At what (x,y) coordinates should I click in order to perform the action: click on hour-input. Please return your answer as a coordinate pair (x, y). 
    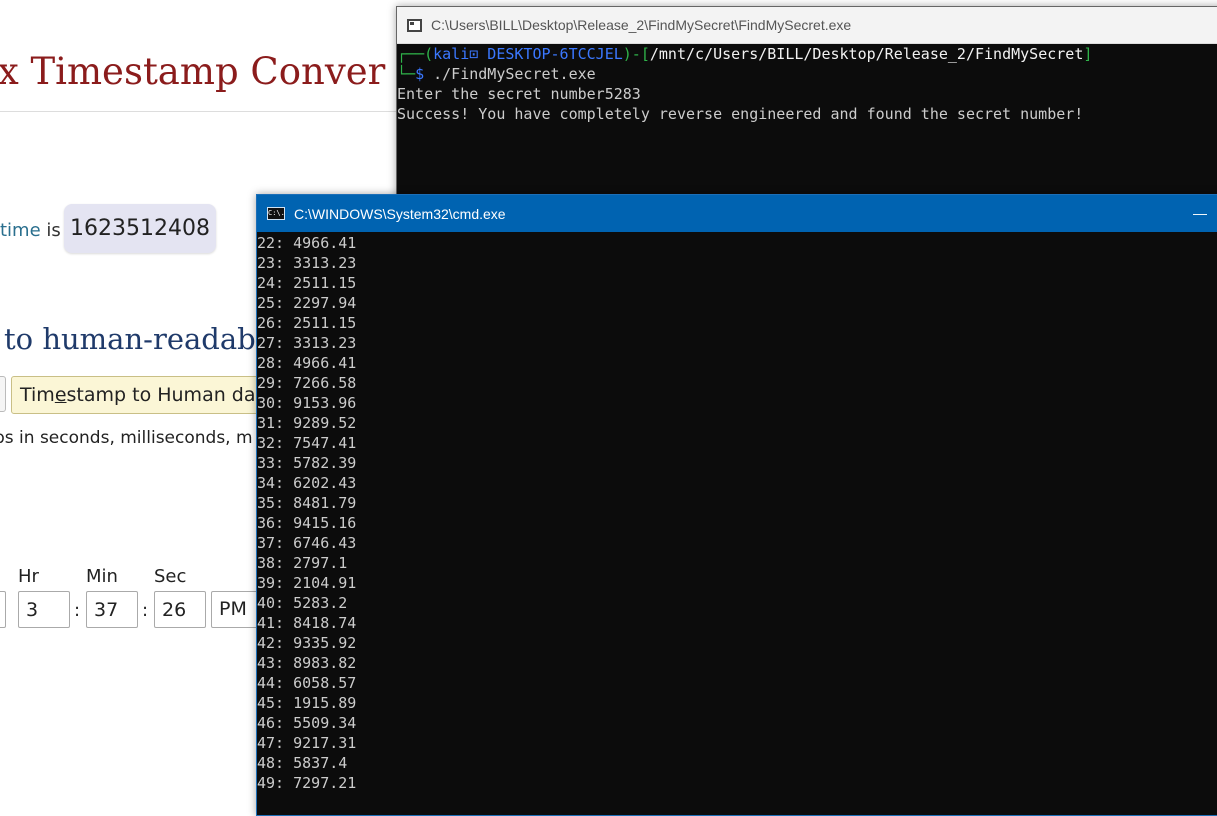
    Looking at the image, I should click on (44, 609).